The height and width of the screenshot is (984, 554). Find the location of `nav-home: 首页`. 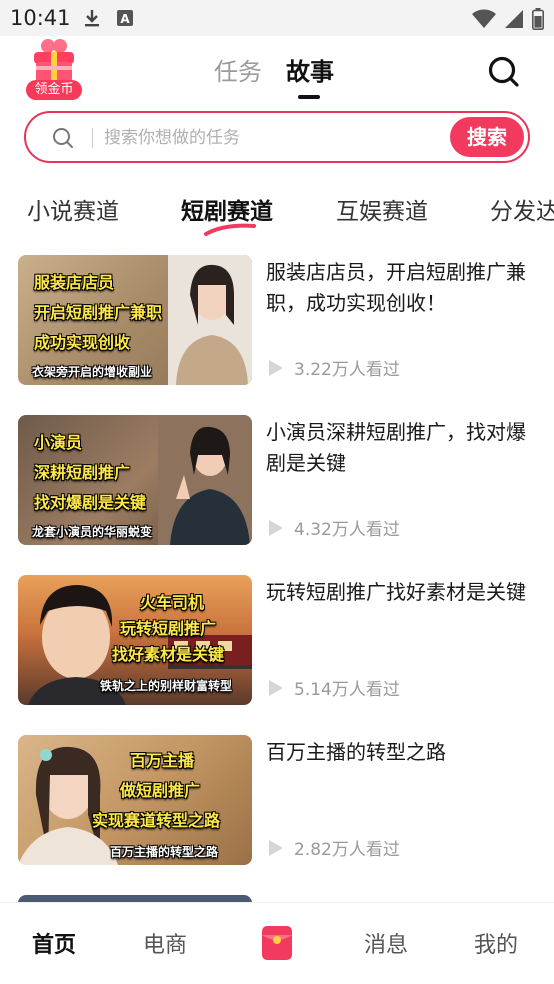

nav-home: 首页 is located at coordinates (54, 943).